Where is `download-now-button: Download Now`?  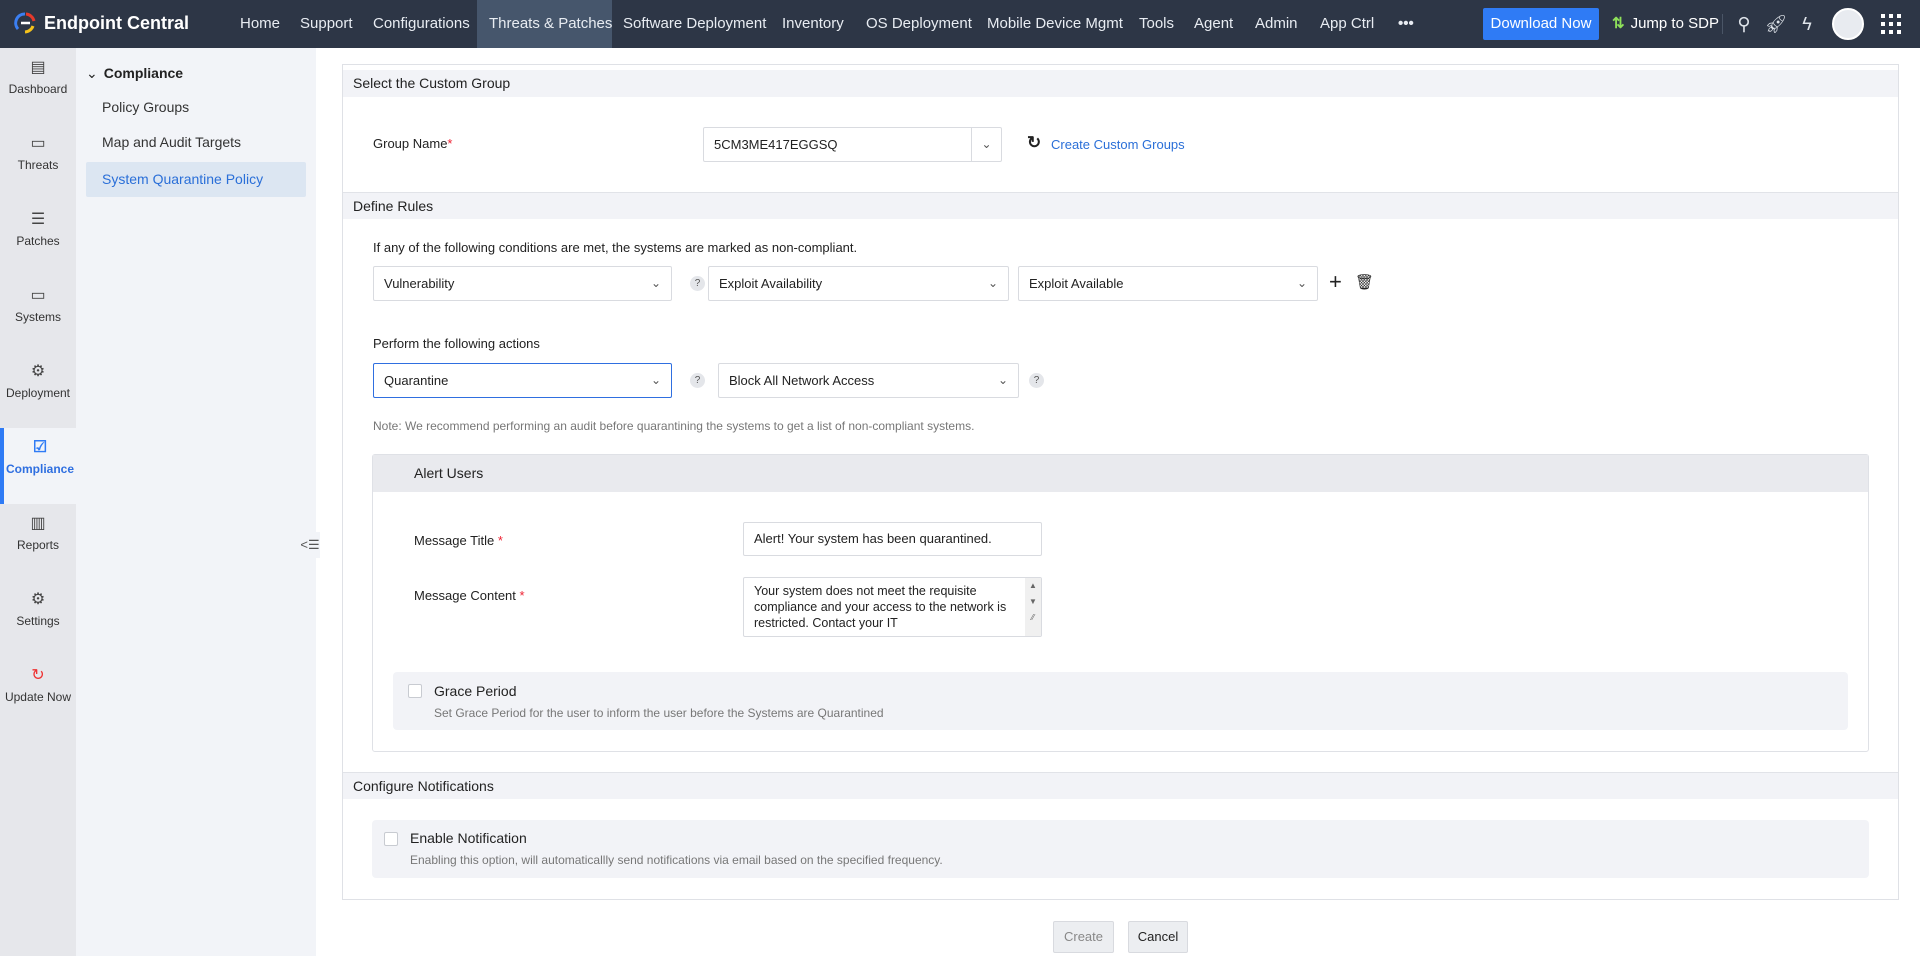
download-now-button: Download Now is located at coordinates (1541, 24).